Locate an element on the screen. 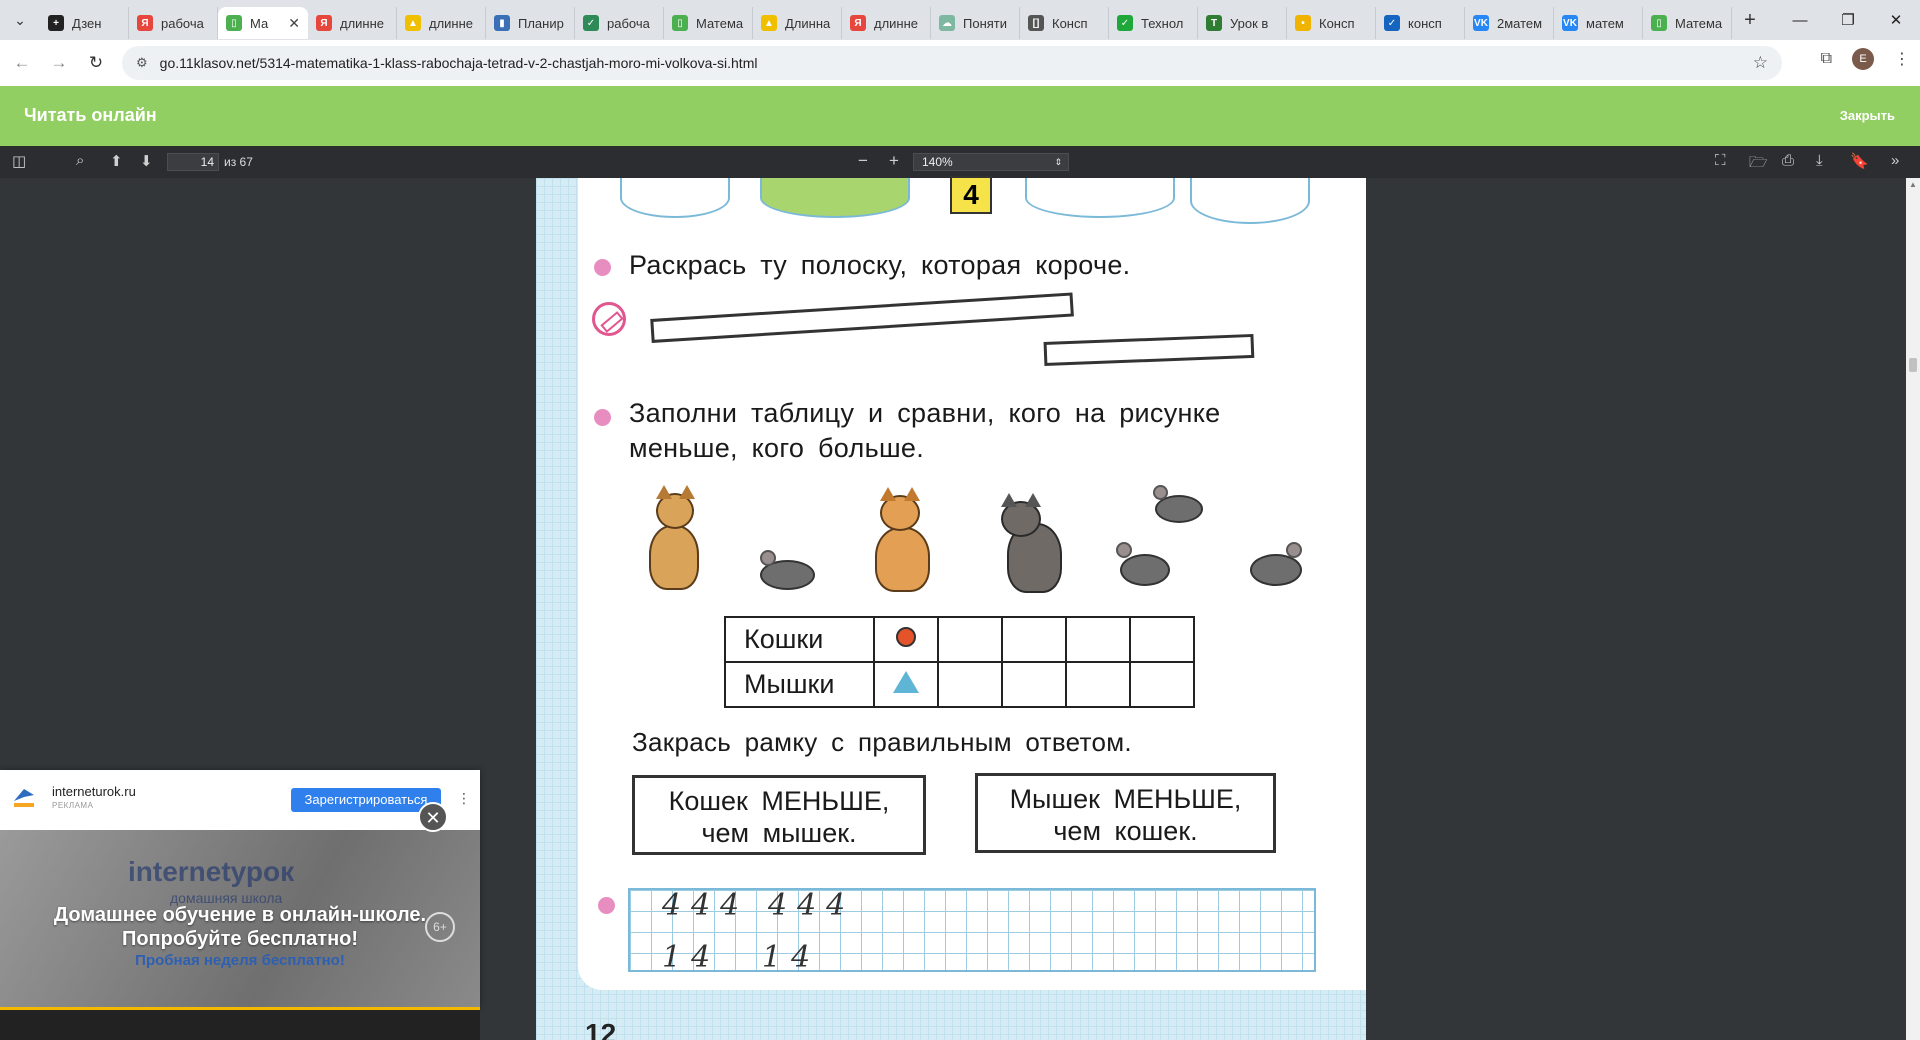 This screenshot has width=1920, height=1040. browser-tab: VK 2матем is located at coordinates (1509, 23).